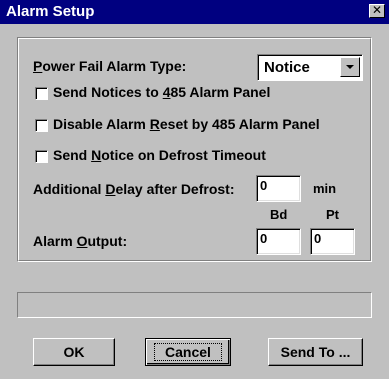 This screenshot has width=389, height=379. Describe the element at coordinates (194, 305) in the screenshot. I see `status-bar` at that location.